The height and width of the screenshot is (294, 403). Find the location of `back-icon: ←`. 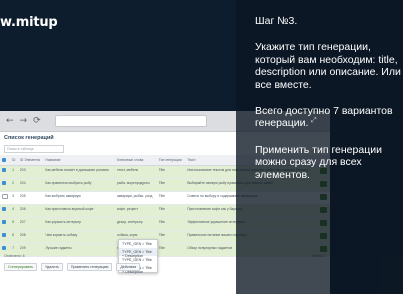

back-icon: ← is located at coordinates (10, 121).